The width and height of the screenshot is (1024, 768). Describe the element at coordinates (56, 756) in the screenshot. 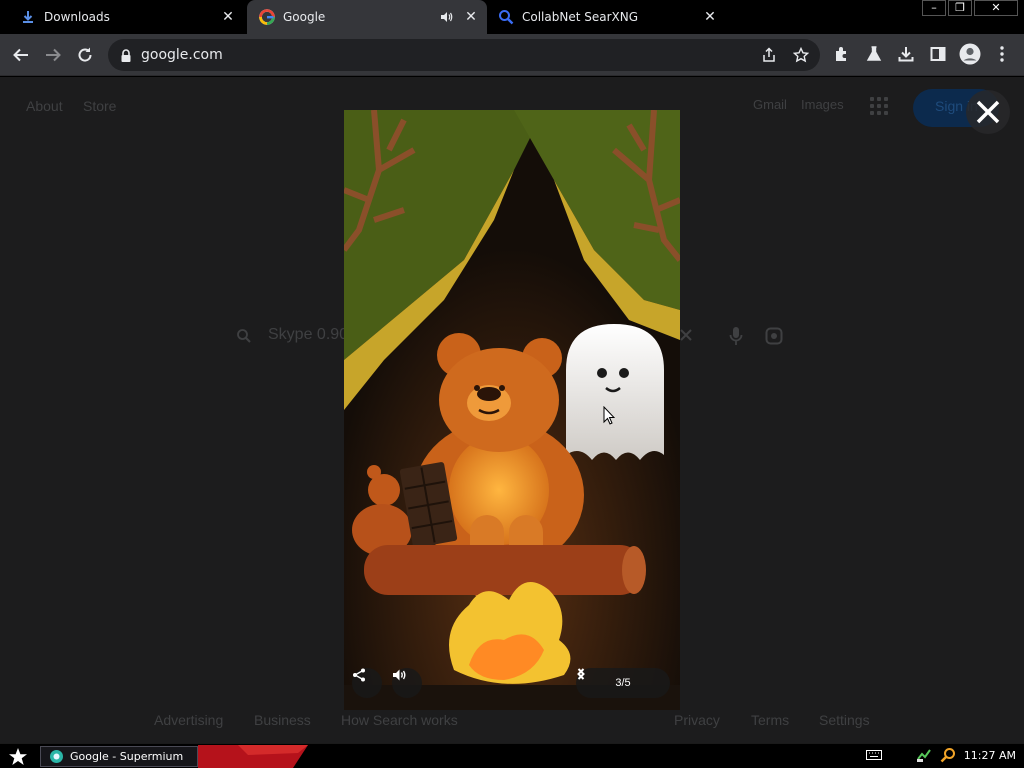

I see `supermium-browser-icon` at that location.